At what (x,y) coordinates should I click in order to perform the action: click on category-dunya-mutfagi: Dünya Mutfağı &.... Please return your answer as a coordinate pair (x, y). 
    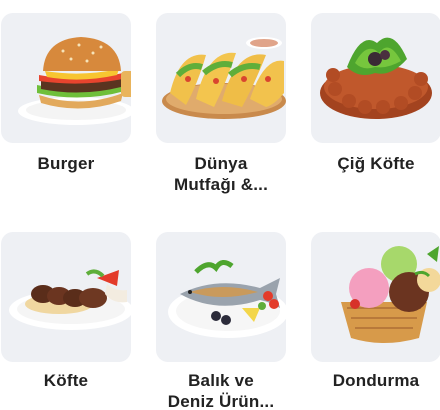
    Looking at the image, I should click on (221, 104).